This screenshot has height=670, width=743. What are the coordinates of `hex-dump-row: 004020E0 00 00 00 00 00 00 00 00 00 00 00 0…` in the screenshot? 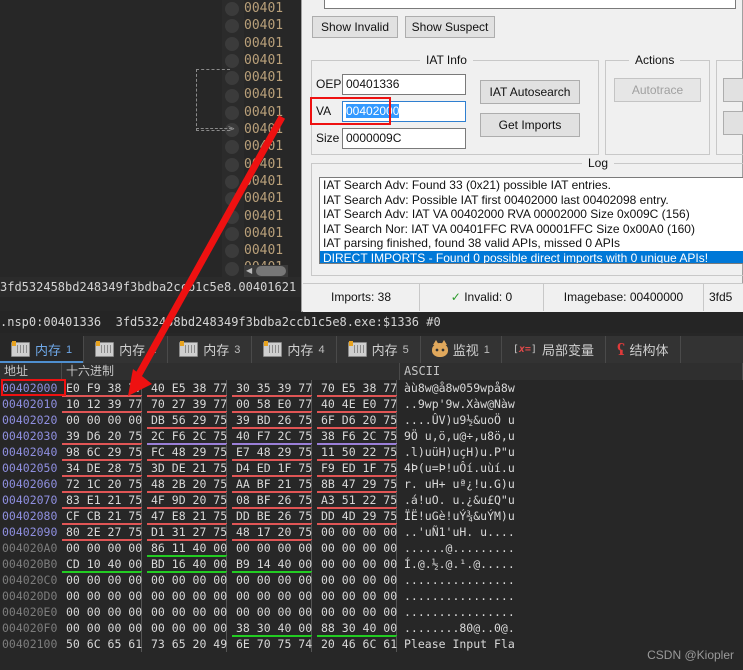 It's located at (371, 612).